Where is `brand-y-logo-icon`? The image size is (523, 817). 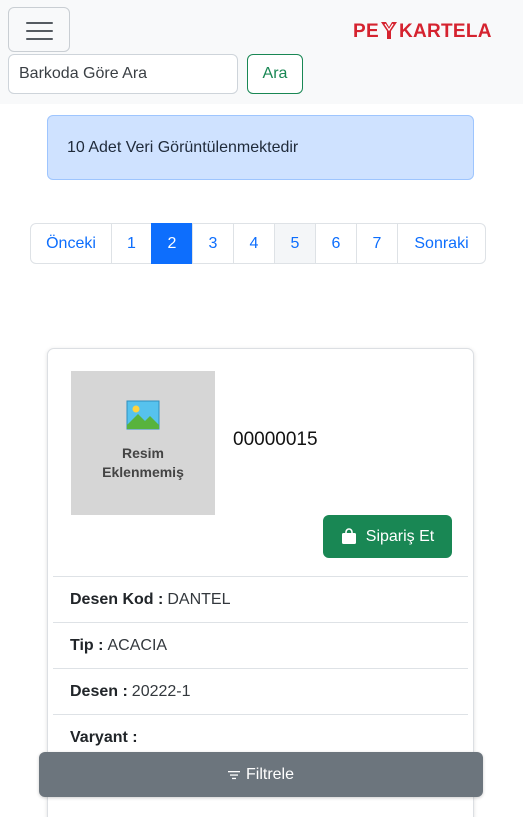
brand-y-logo-icon is located at coordinates (388, 30).